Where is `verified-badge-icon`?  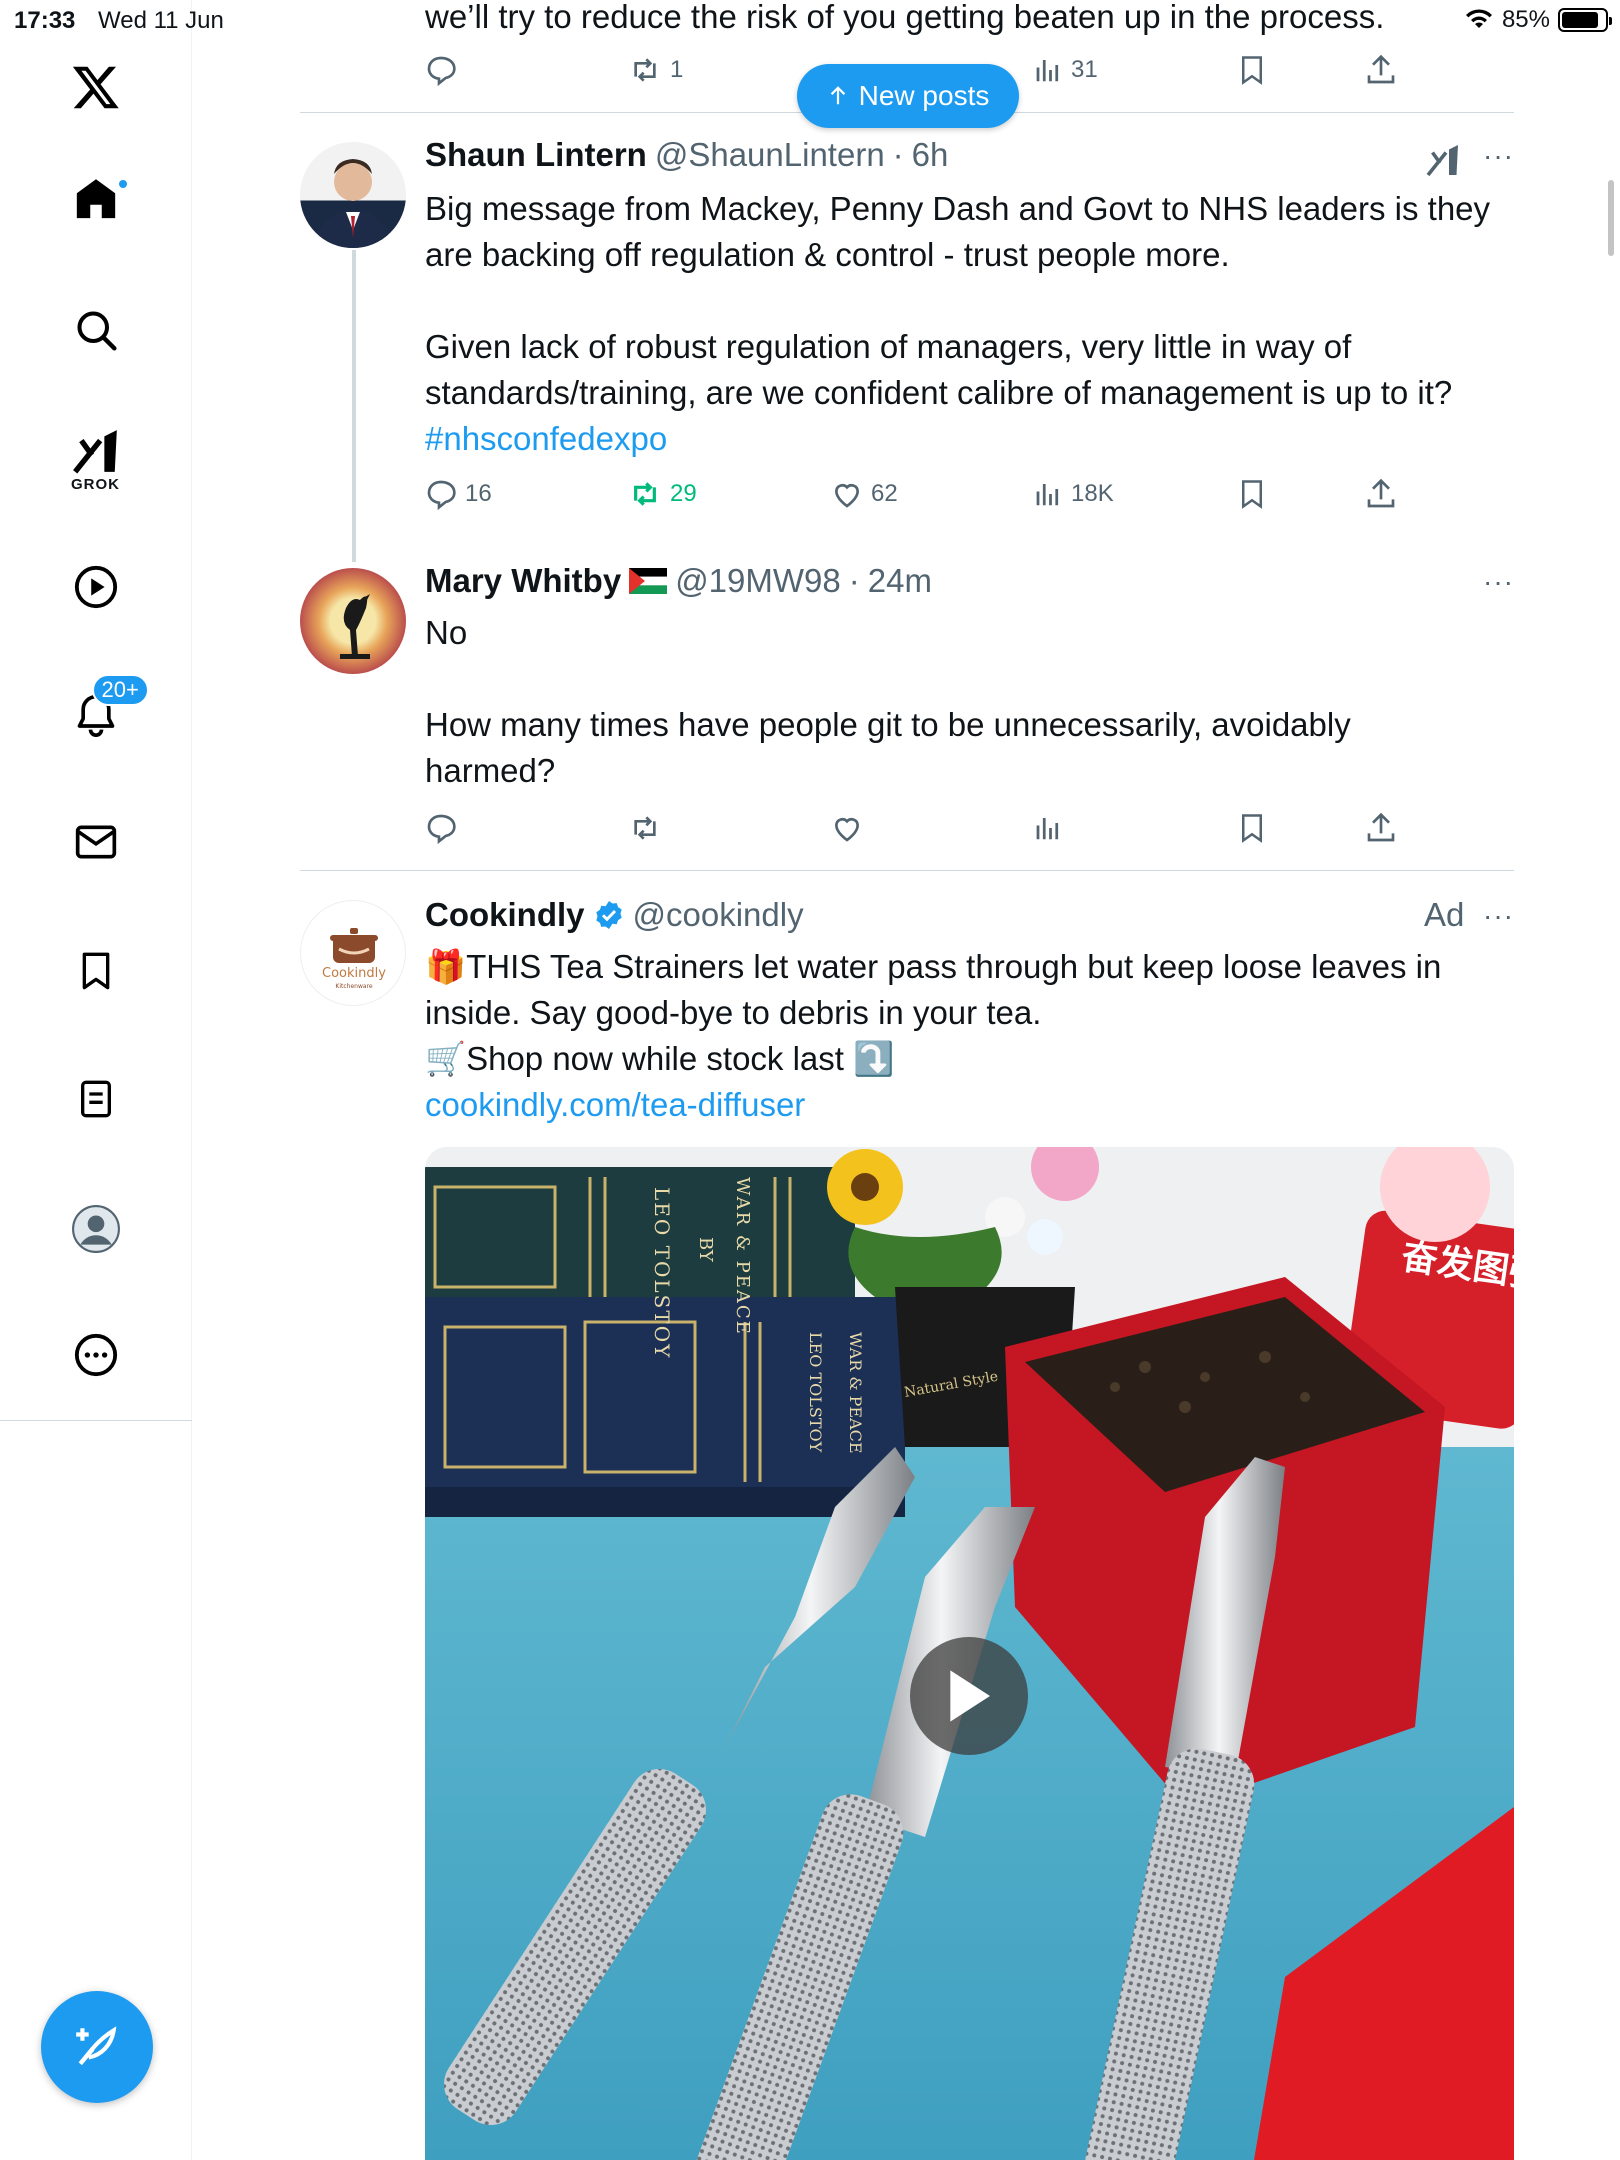 verified-badge-icon is located at coordinates (608, 915).